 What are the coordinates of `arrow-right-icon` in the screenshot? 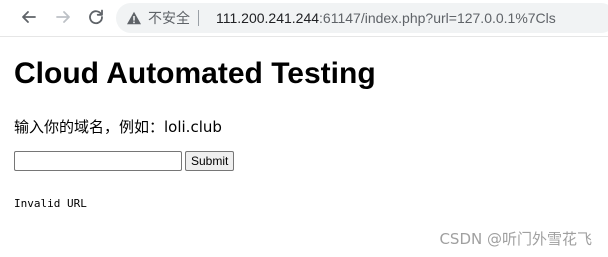 It's located at (63, 17).